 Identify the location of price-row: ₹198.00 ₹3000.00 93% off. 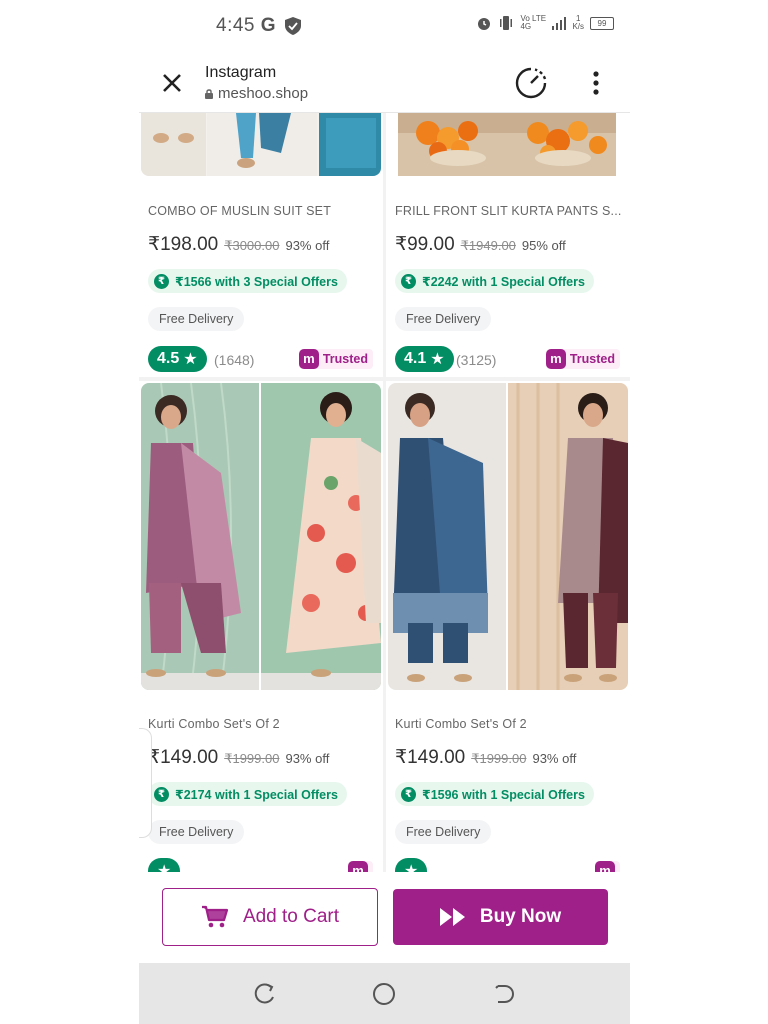
(238, 244).